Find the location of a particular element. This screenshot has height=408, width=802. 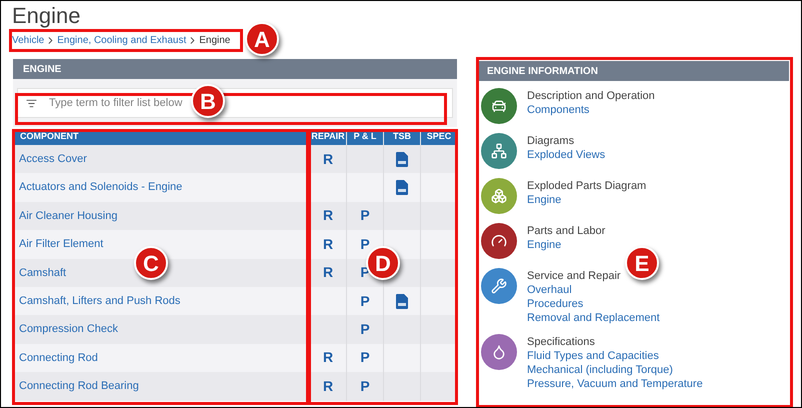

section-title: Diagrams is located at coordinates (551, 141).